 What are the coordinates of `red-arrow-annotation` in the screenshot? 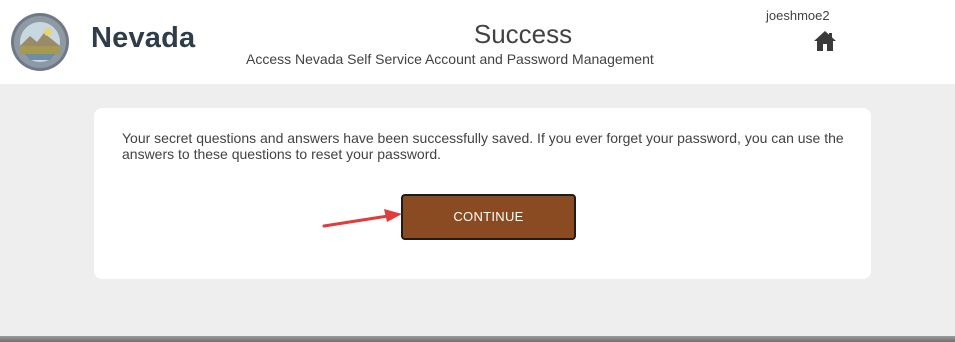 It's located at (362, 218).